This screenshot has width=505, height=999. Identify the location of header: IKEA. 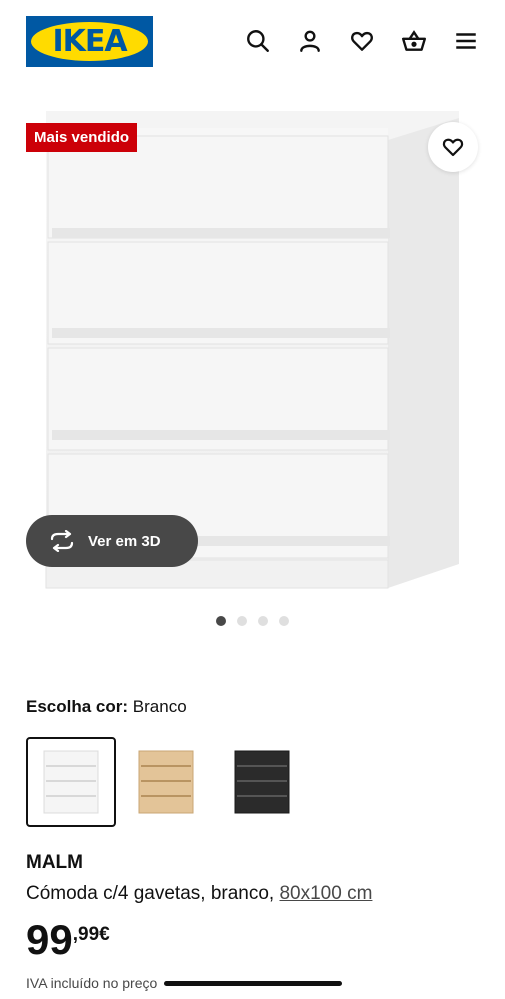
(252, 42).